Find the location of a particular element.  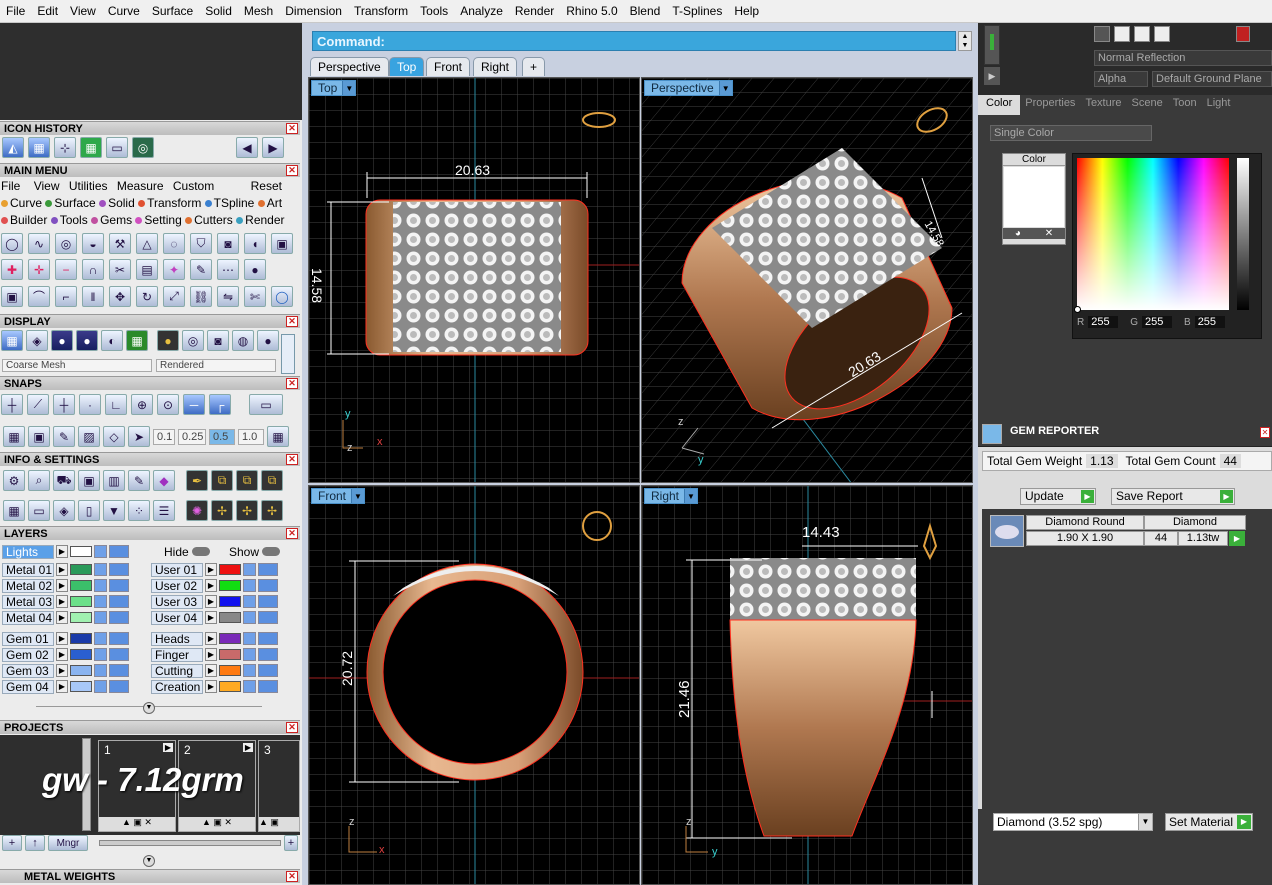

curve-icon: ∿ is located at coordinates (39, 243).